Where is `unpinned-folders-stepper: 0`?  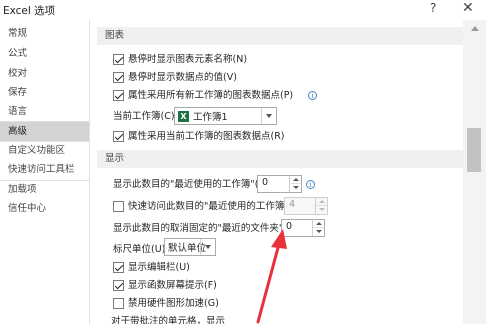 unpinned-folders-stepper: 0 is located at coordinates (303, 228).